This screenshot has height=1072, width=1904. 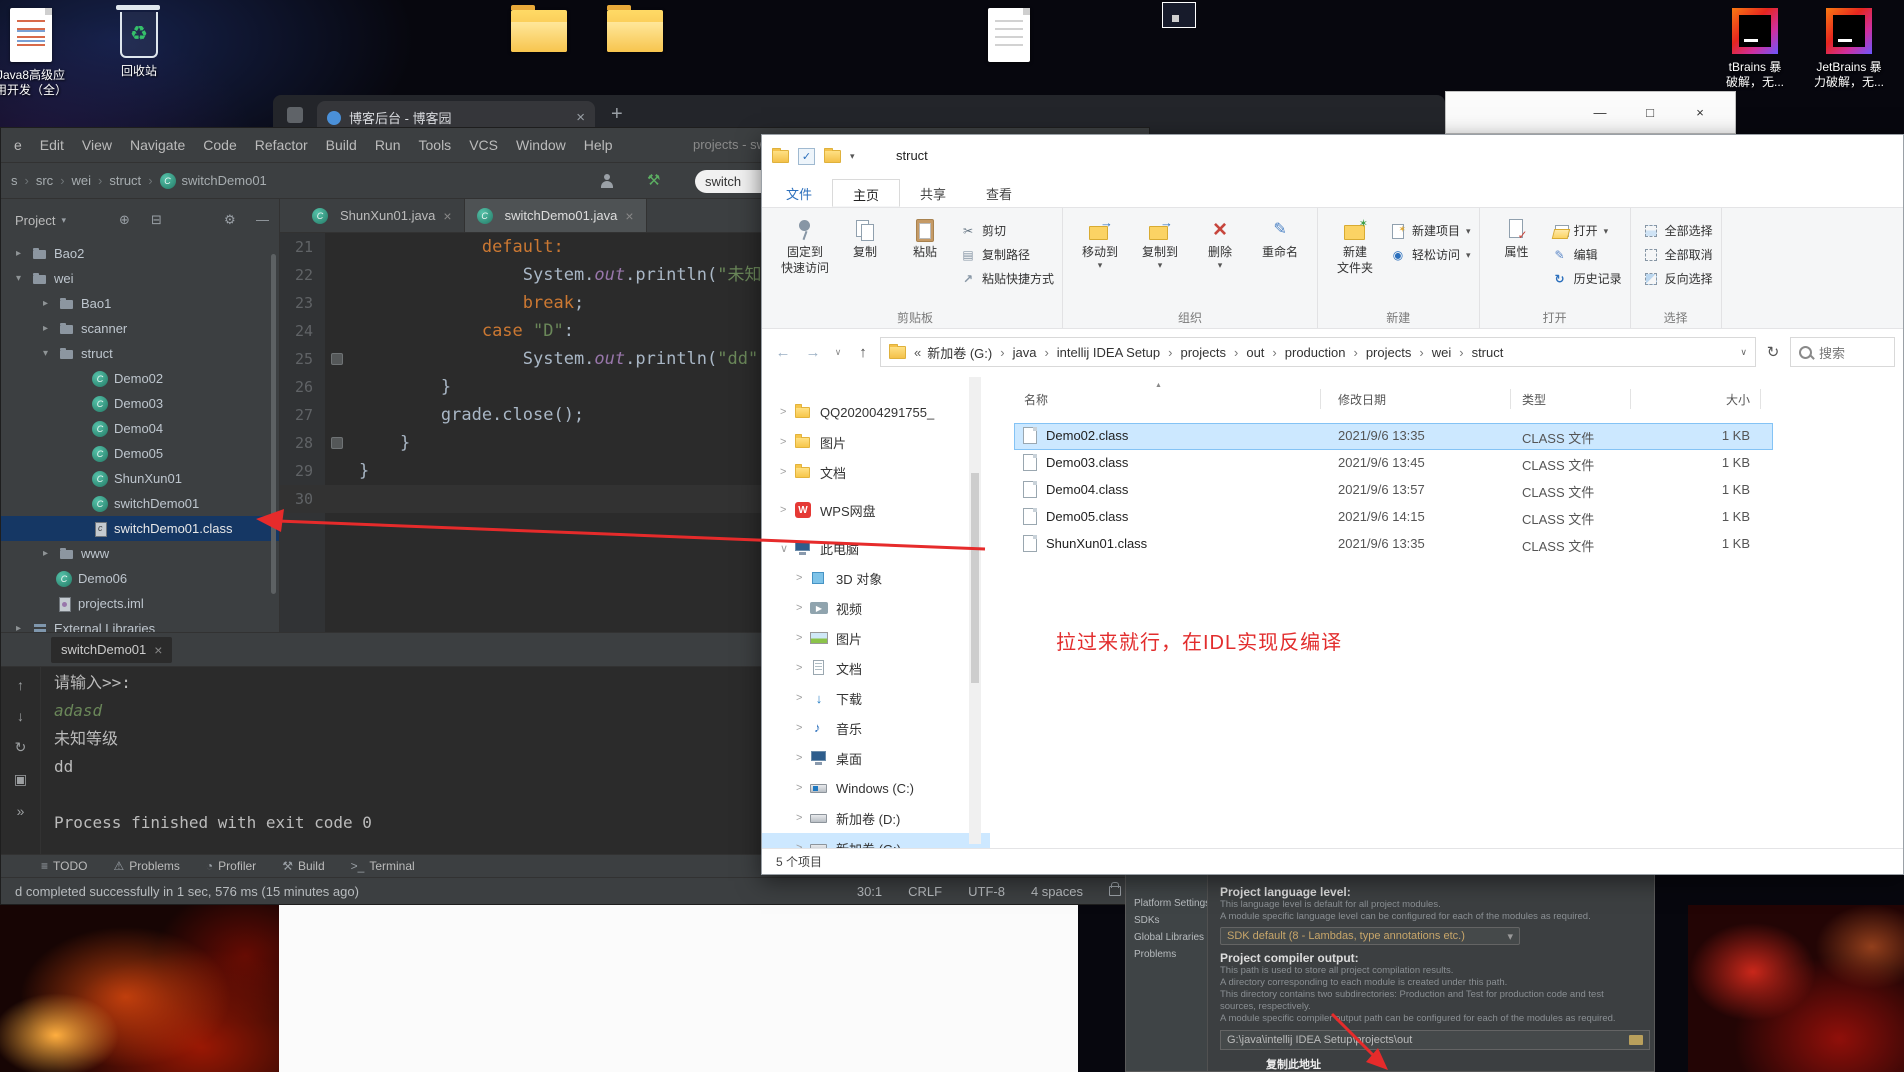 I want to click on ribbon-button: 复制路径, so click(x=1007, y=254).